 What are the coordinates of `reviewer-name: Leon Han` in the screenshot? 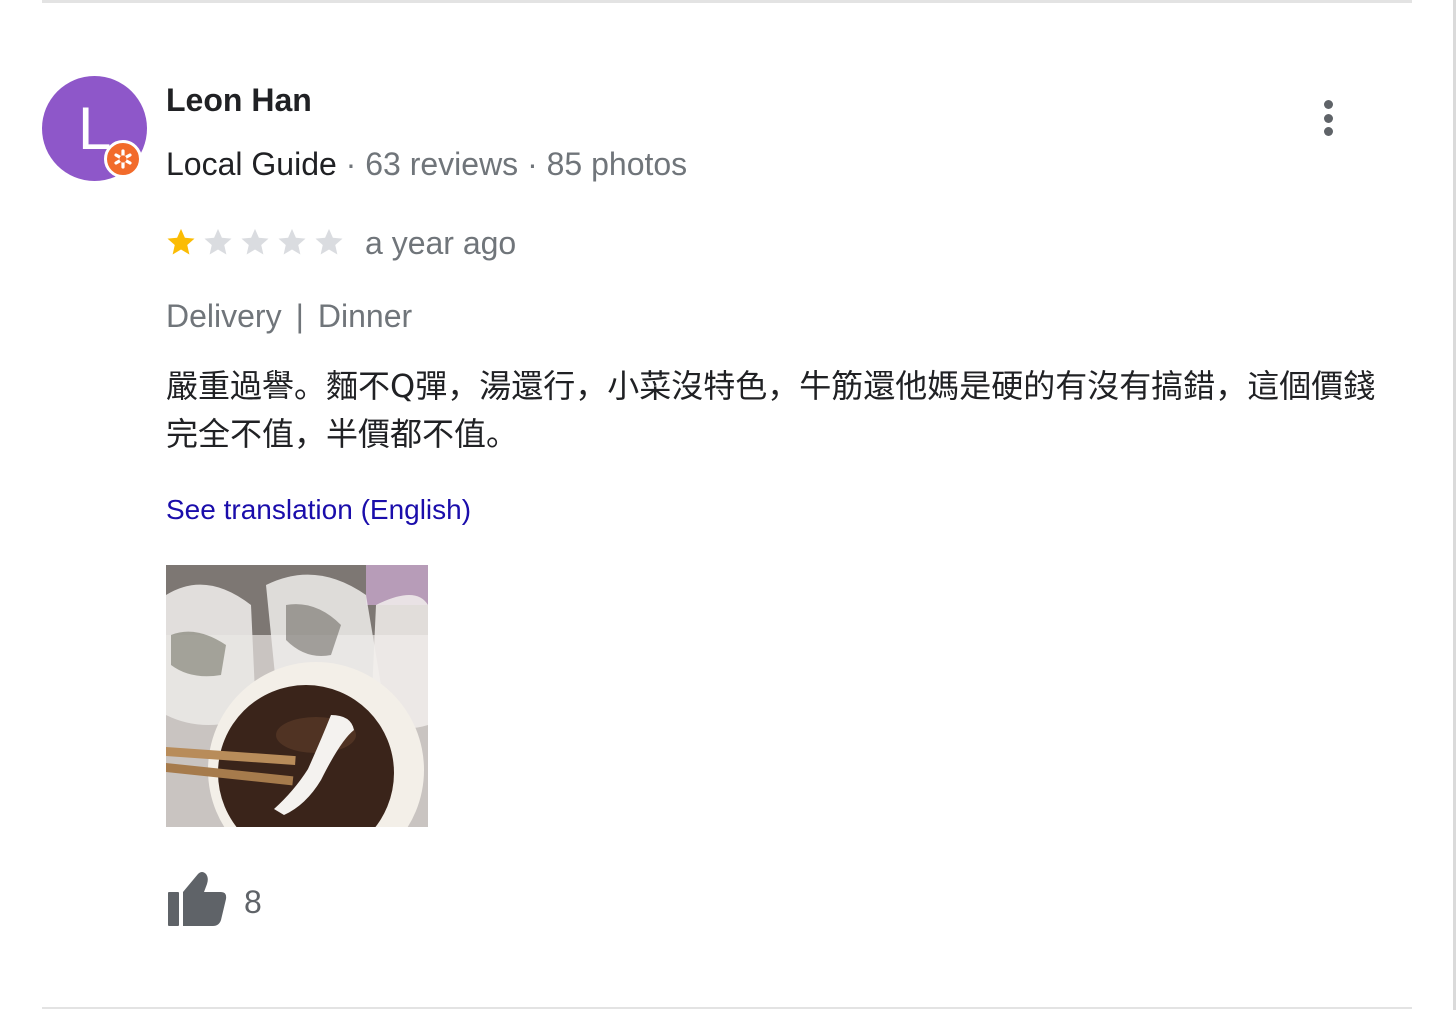 It's located at (239, 100).